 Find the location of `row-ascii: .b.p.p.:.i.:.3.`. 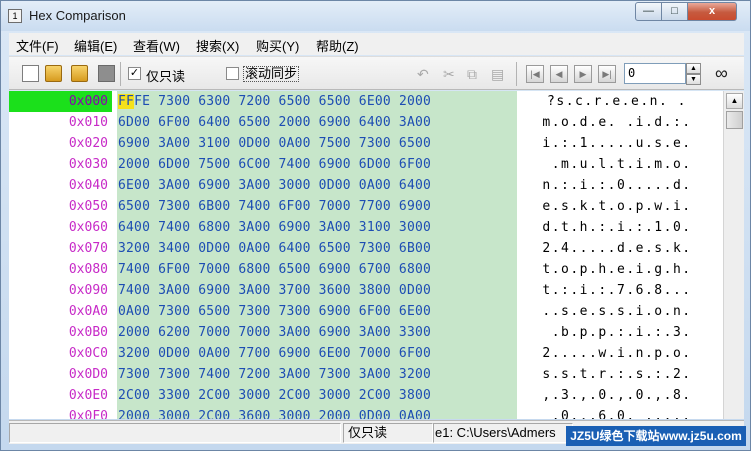

row-ascii: .b.p.p.:.i.:.3. is located at coordinates (617, 332).